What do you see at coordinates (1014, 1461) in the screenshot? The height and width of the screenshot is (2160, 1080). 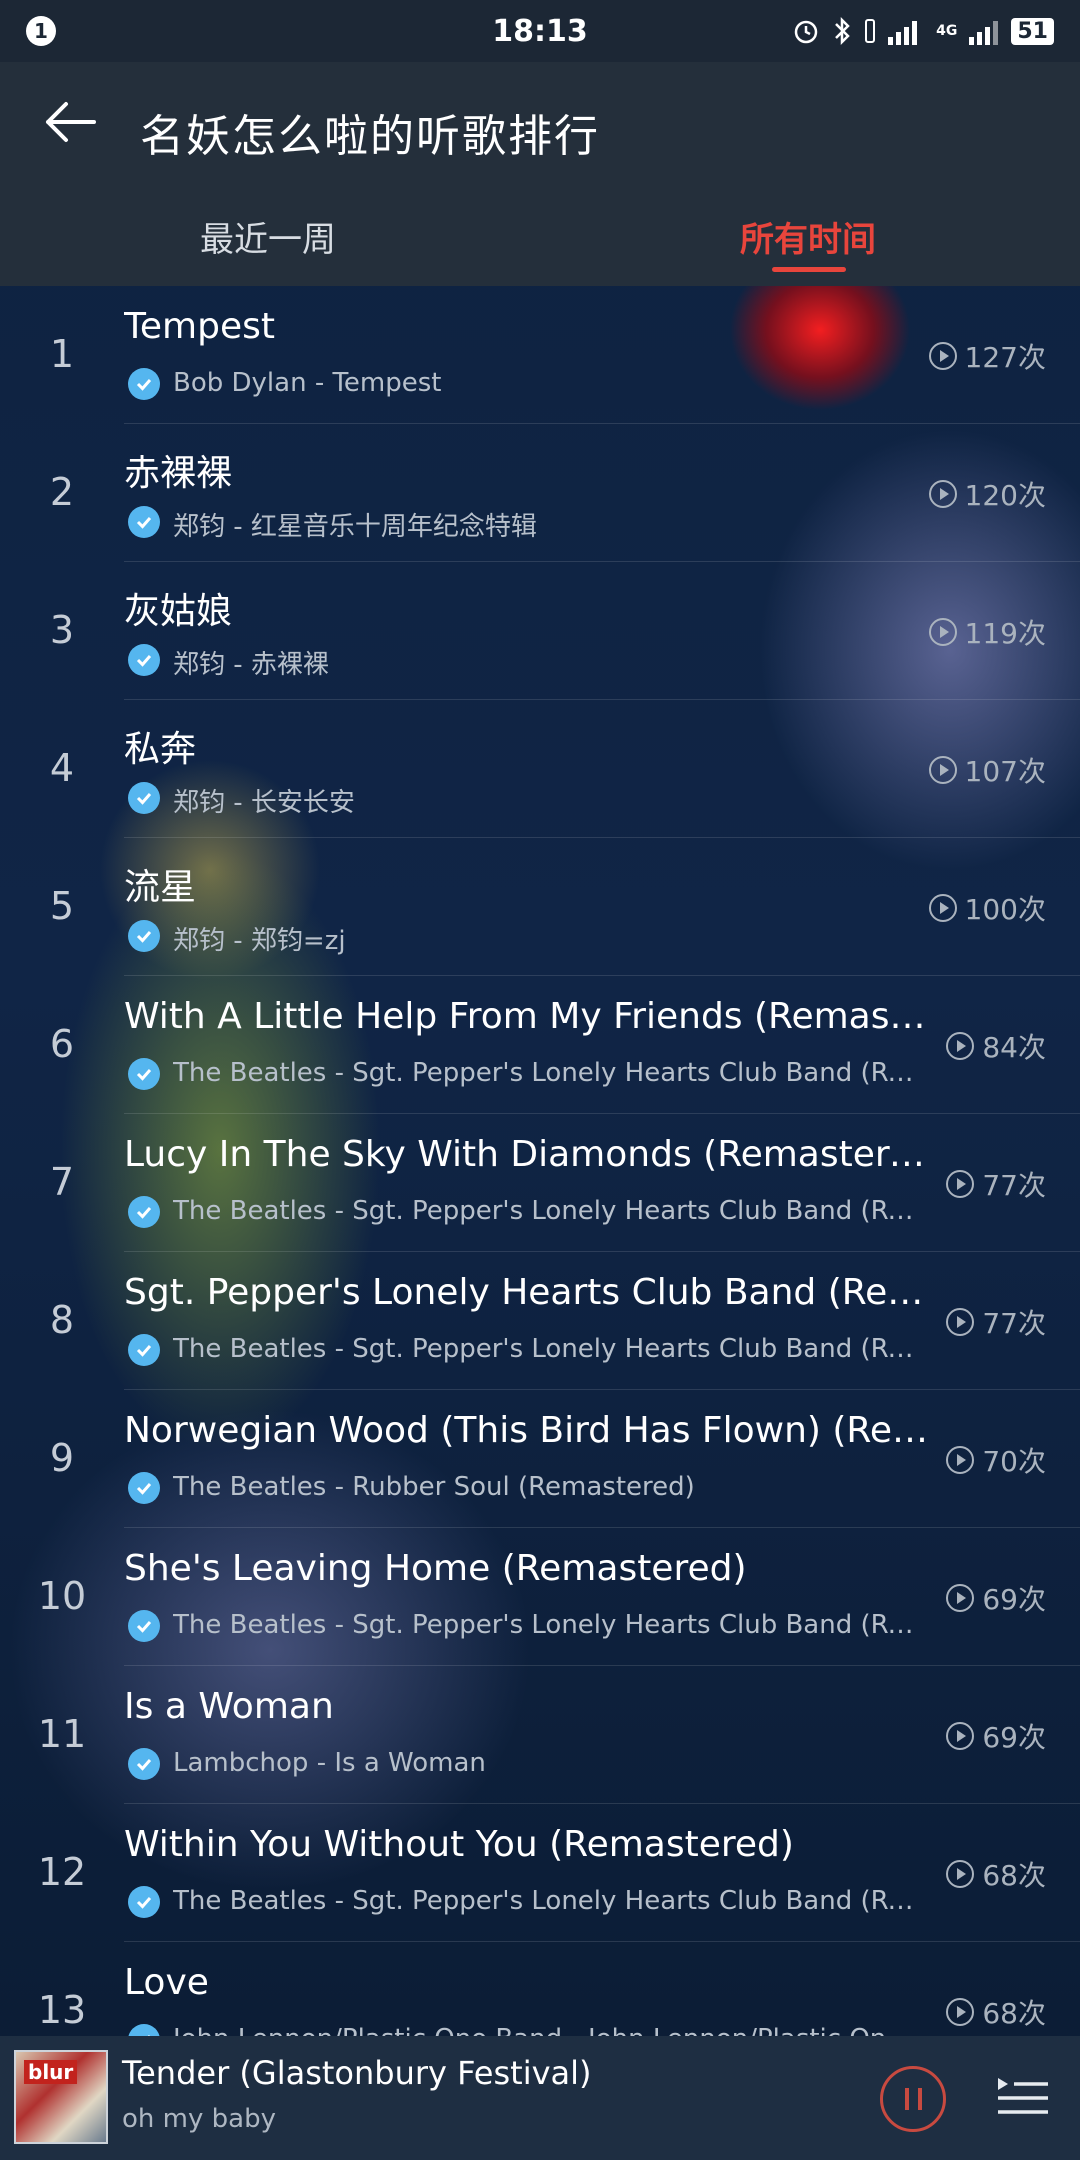 I see `play-count-value: 70次` at bounding box center [1014, 1461].